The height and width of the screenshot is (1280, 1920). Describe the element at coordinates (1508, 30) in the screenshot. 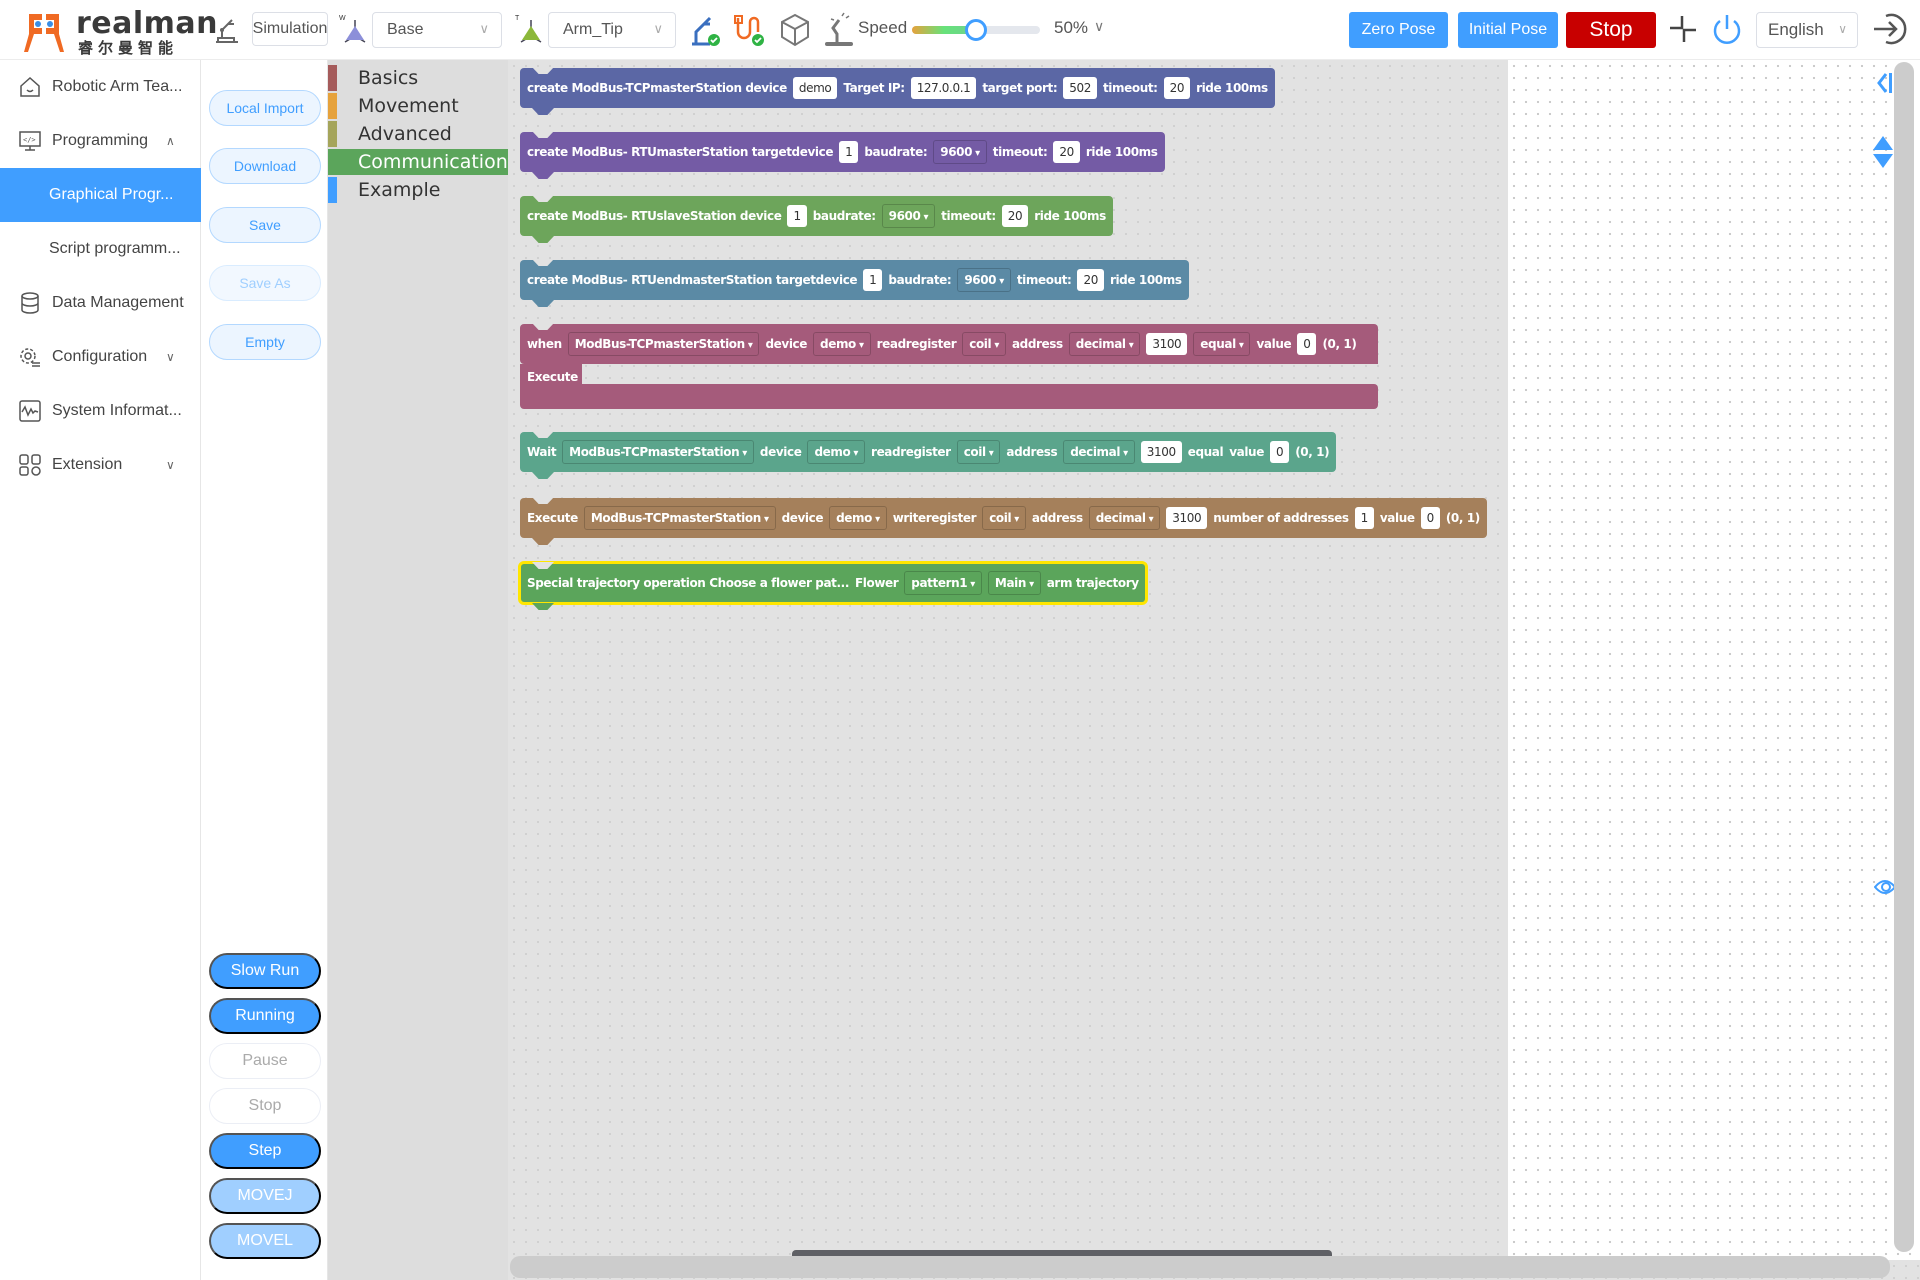

I see `initial-pose-button: Initial Pose` at that location.